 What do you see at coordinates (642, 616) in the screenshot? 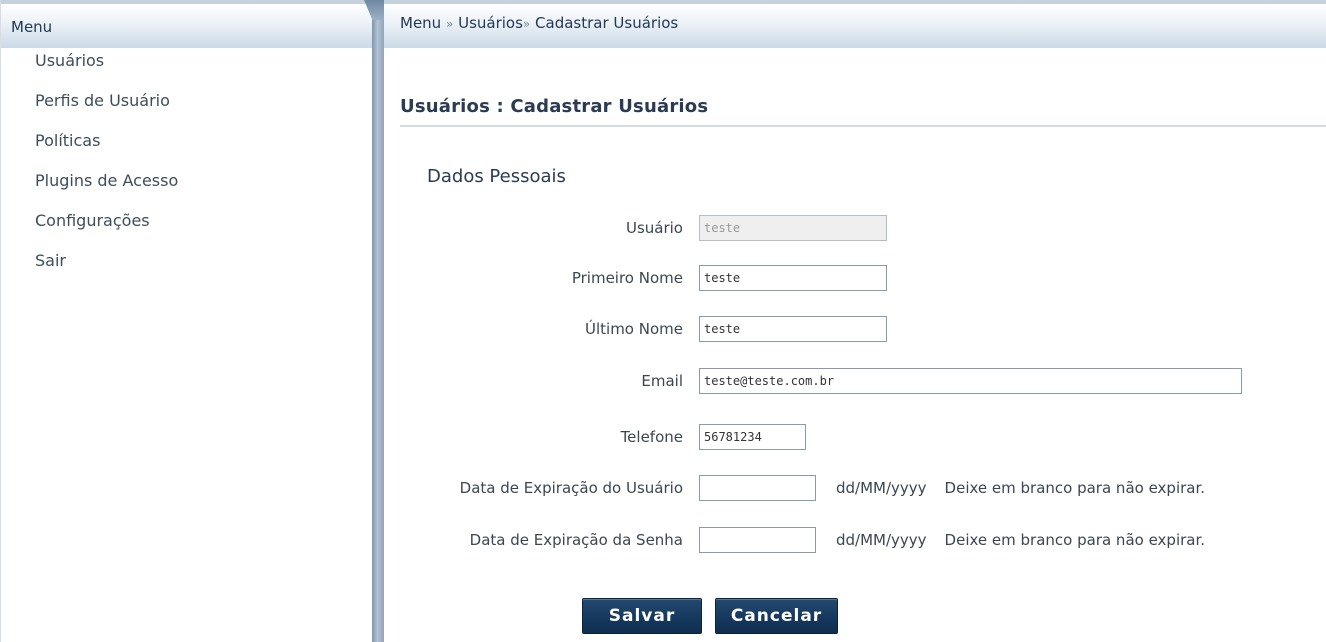
I see `save-button: Salvar` at bounding box center [642, 616].